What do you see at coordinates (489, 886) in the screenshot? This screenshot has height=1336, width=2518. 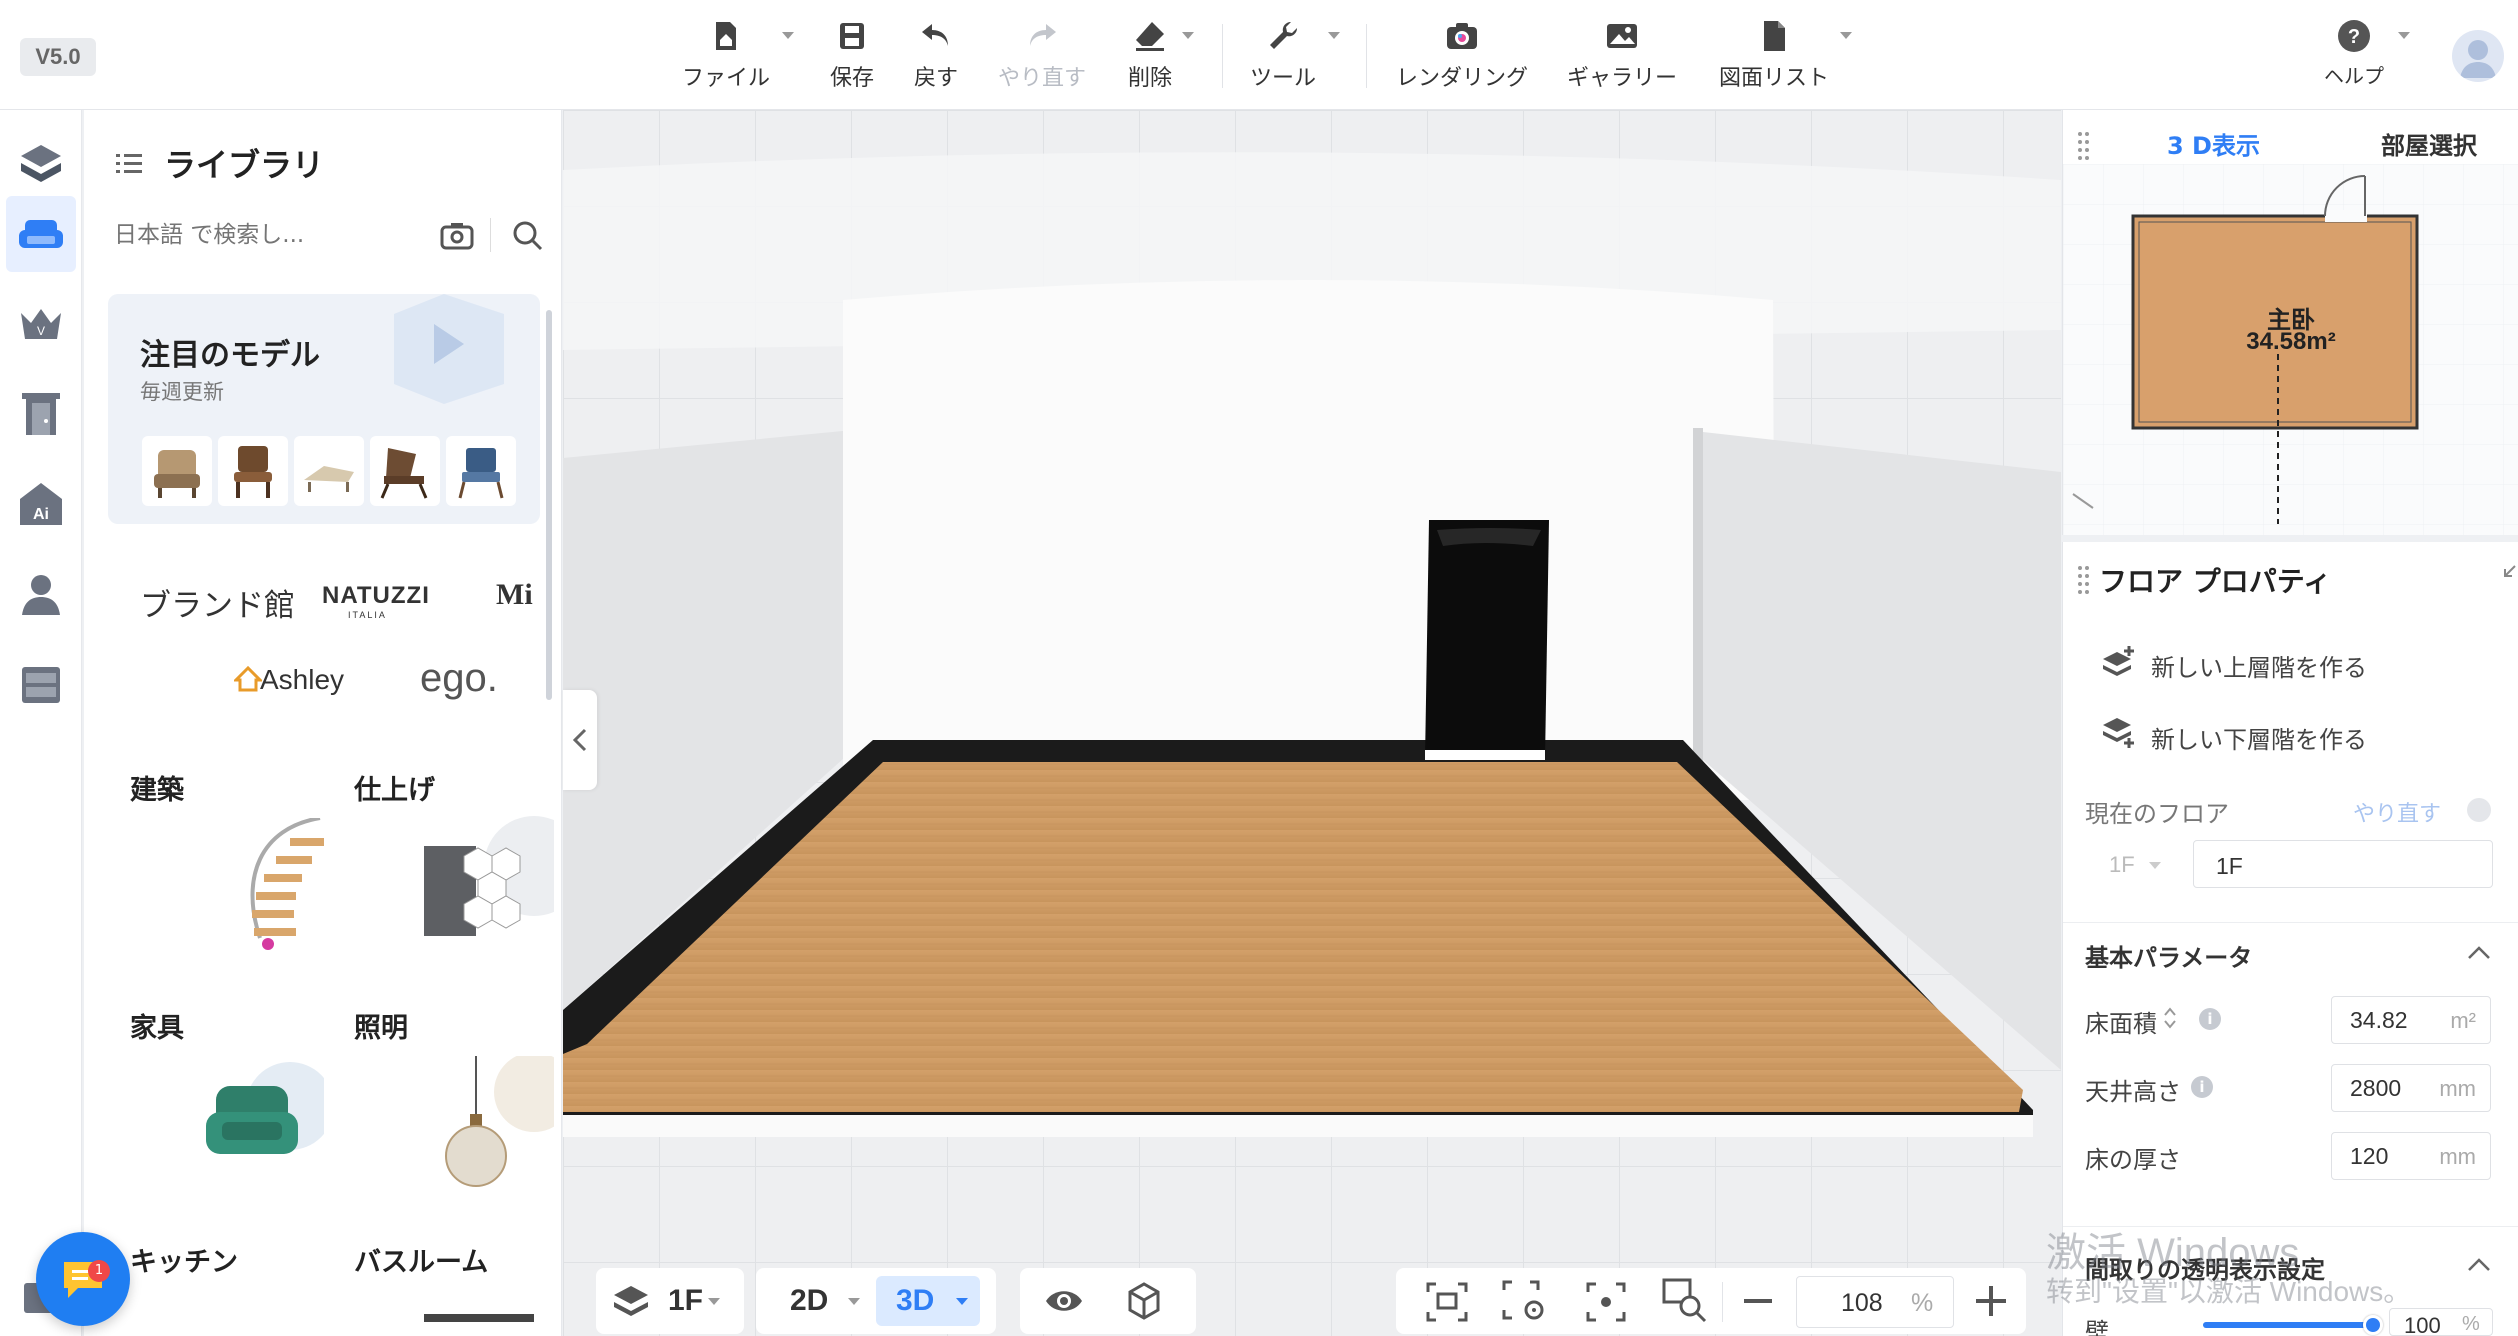 I see `tile-finish-image` at bounding box center [489, 886].